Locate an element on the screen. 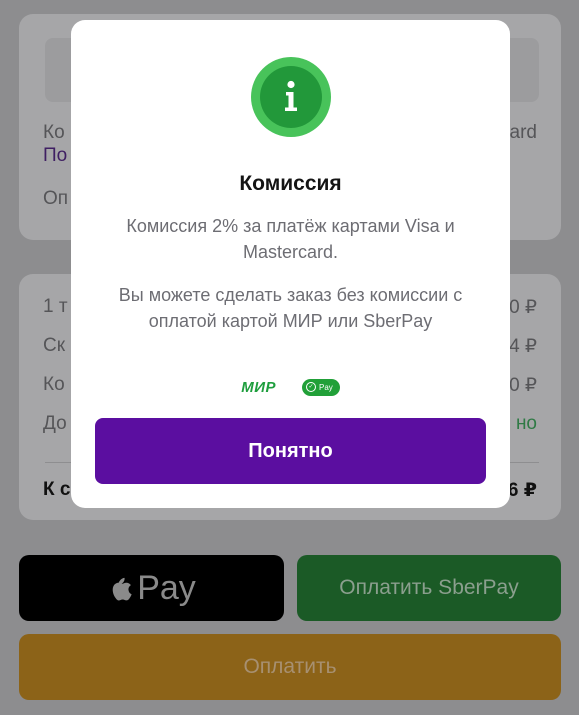 The width and height of the screenshot is (579, 715). apple-pay-label: Pay is located at coordinates (166, 587).